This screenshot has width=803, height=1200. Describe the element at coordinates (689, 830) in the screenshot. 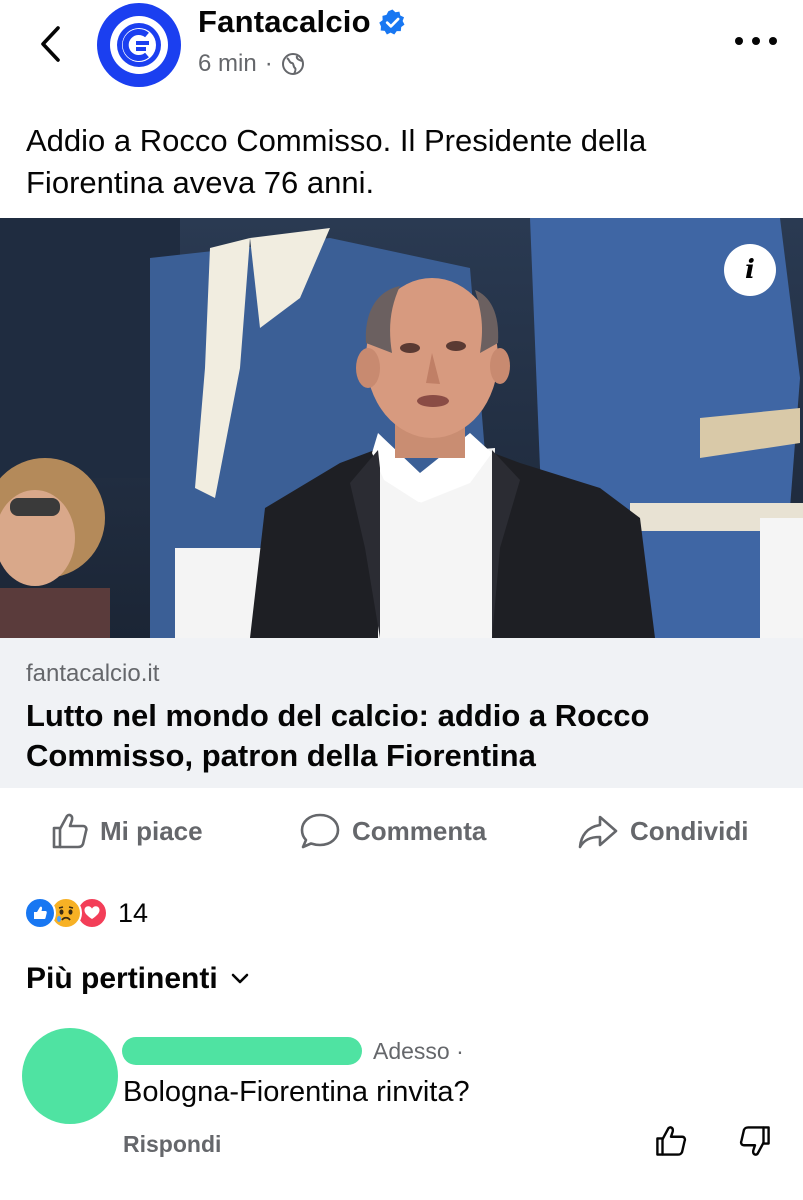

I see `share-label: Condividi` at that location.